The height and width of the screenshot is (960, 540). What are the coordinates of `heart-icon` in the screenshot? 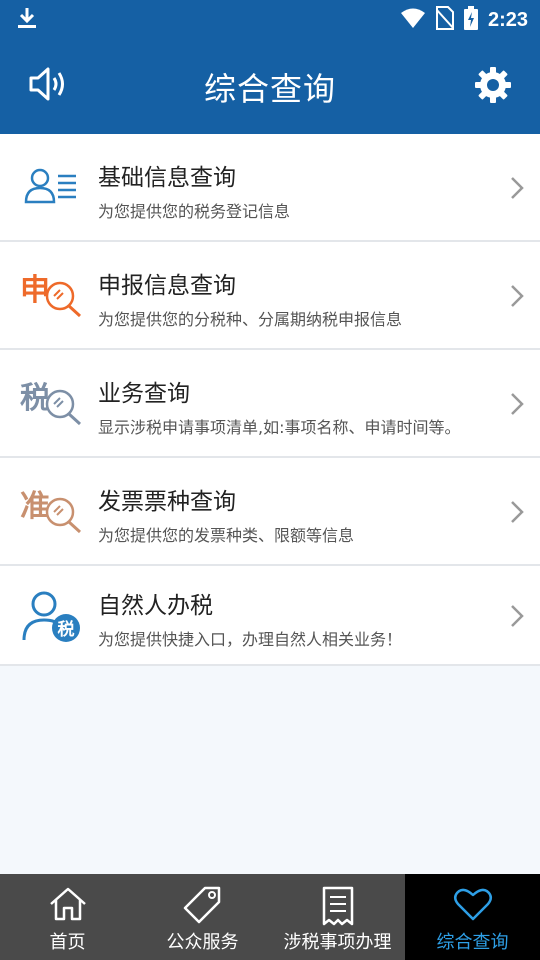 It's located at (472, 904).